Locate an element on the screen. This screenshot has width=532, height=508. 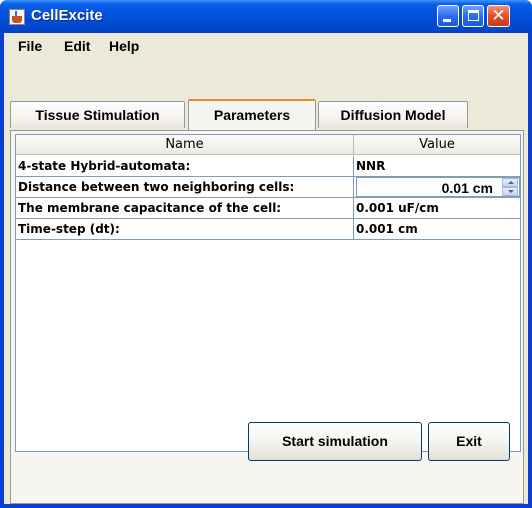
arrow-up-icon is located at coordinates (511, 182).